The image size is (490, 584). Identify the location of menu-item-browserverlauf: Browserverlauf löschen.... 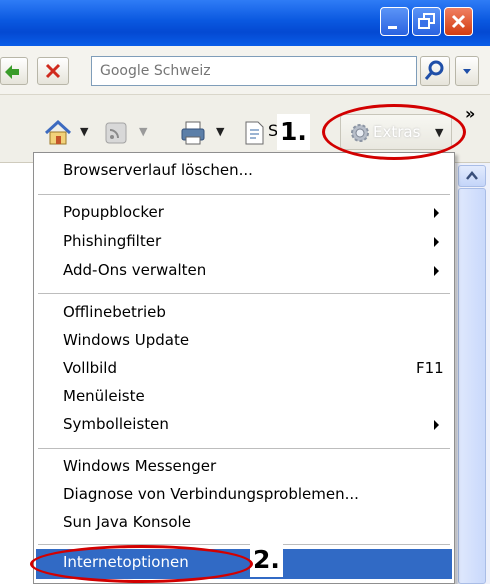
(244, 172).